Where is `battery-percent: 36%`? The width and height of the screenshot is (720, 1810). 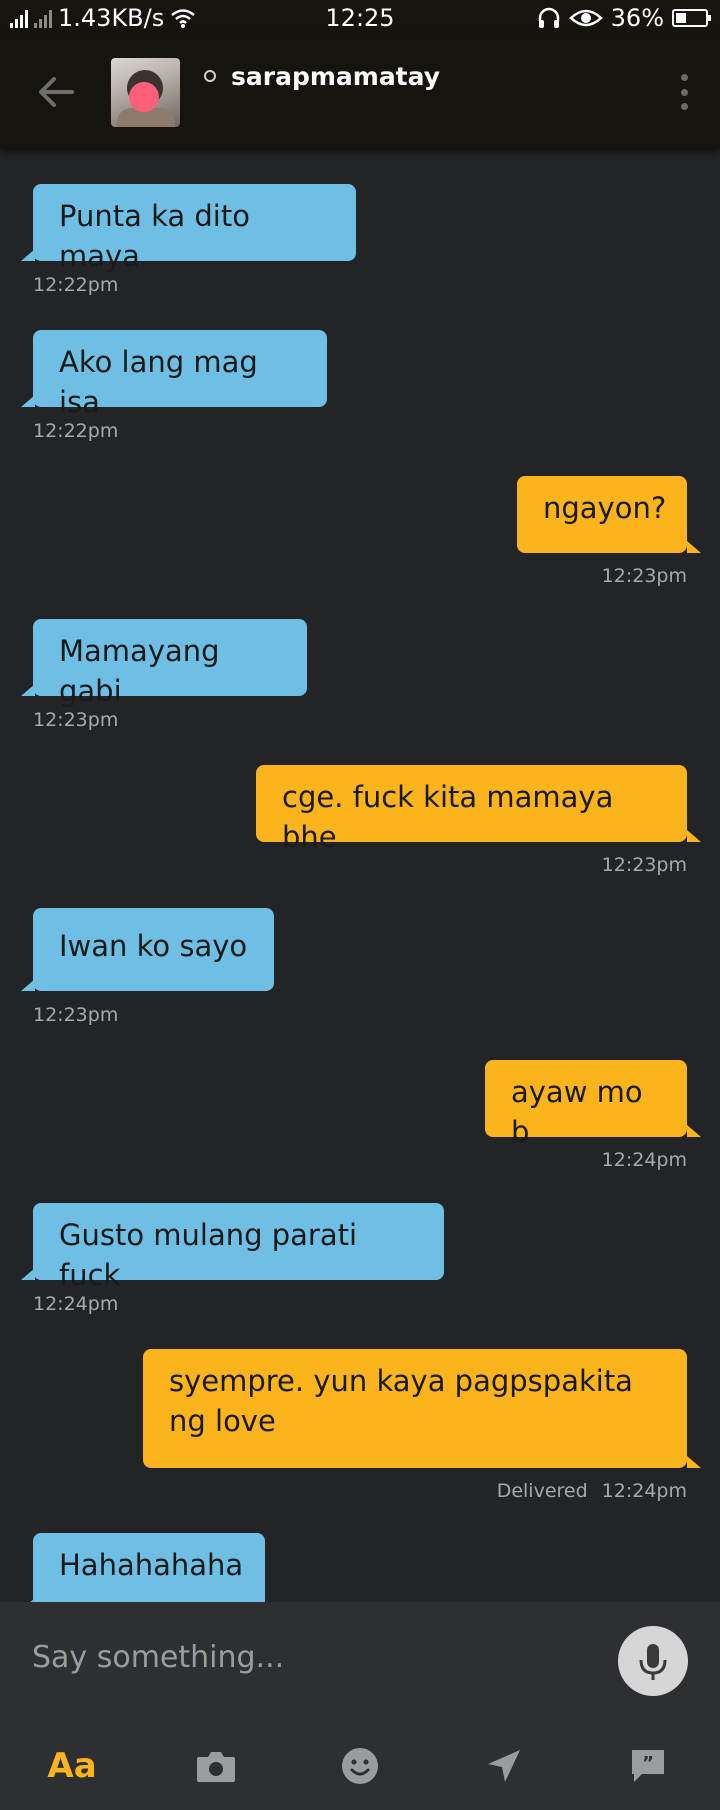
battery-percent: 36% is located at coordinates (637, 18).